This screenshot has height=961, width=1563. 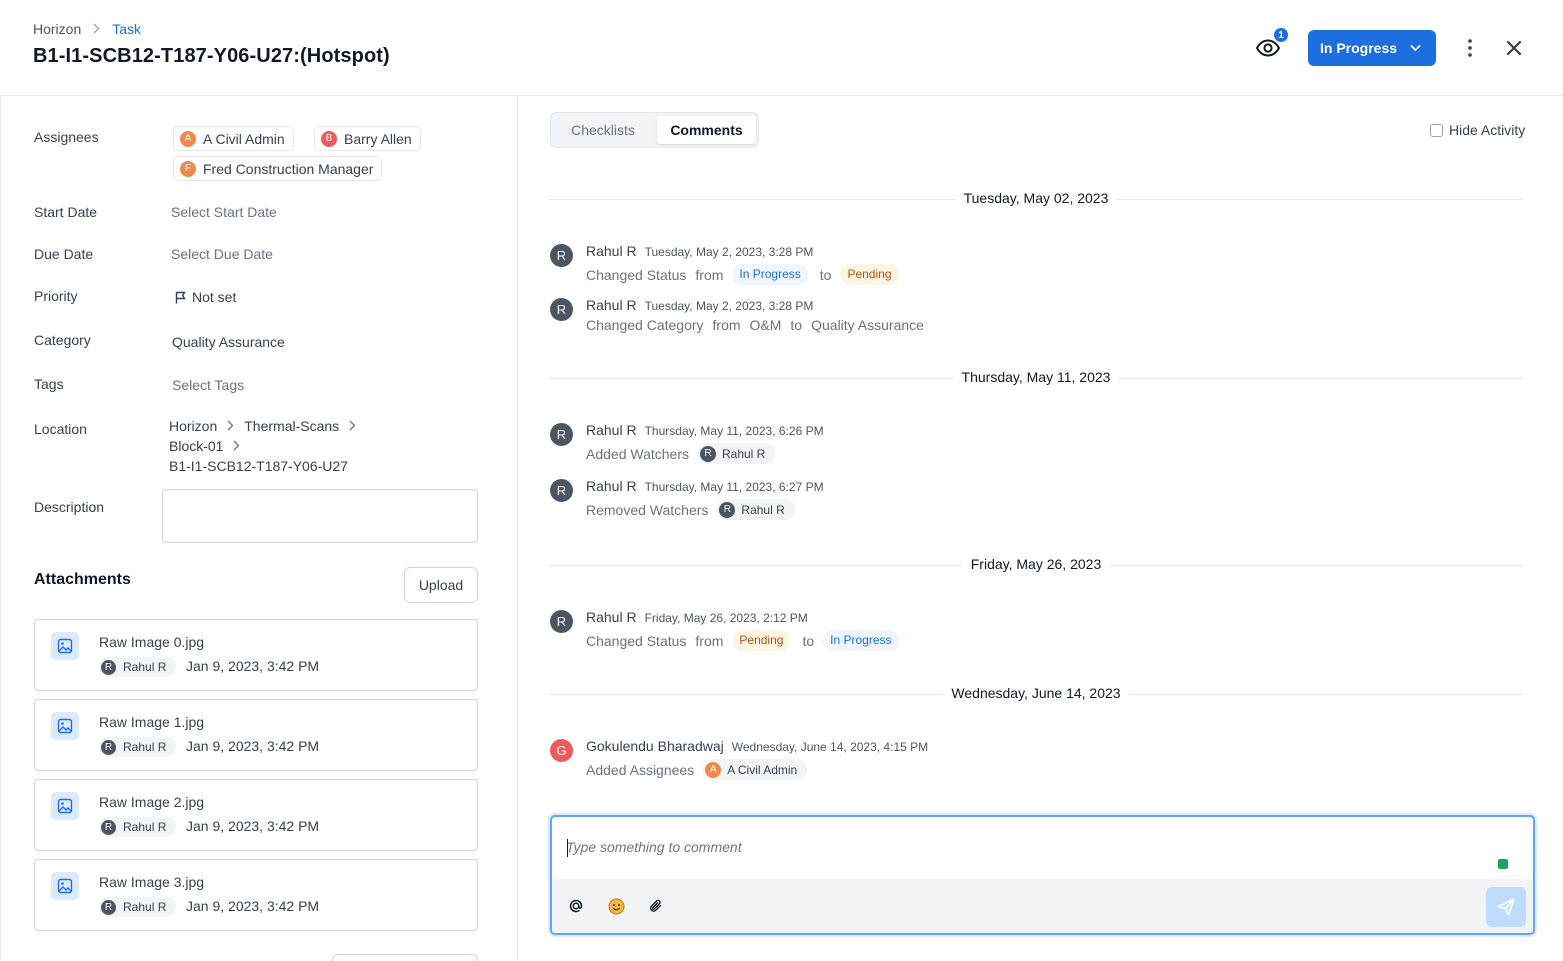 I want to click on send-button, so click(x=1506, y=907).